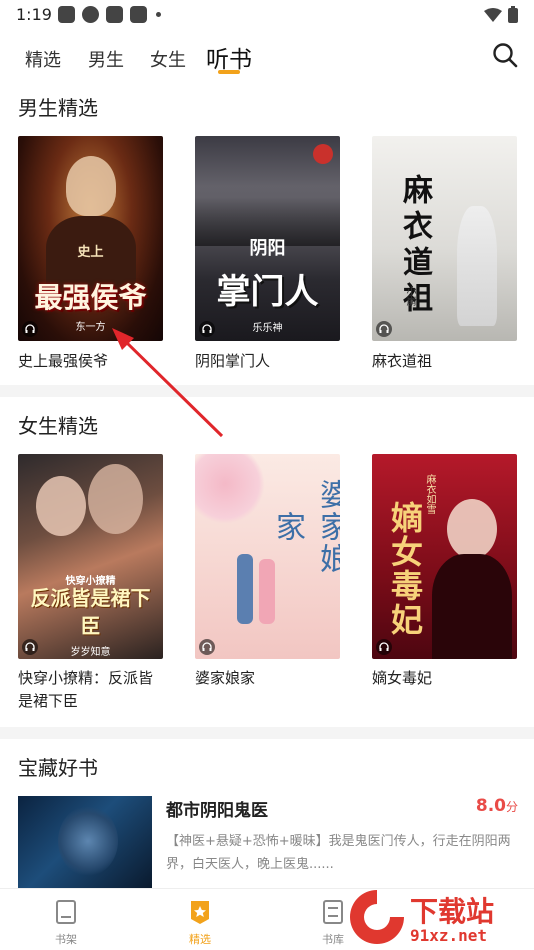 The height and width of the screenshot is (950, 534). I want to click on book-cover: 快穿小撩精 反派皆是裙下臣 岁岁知意, so click(90, 556).